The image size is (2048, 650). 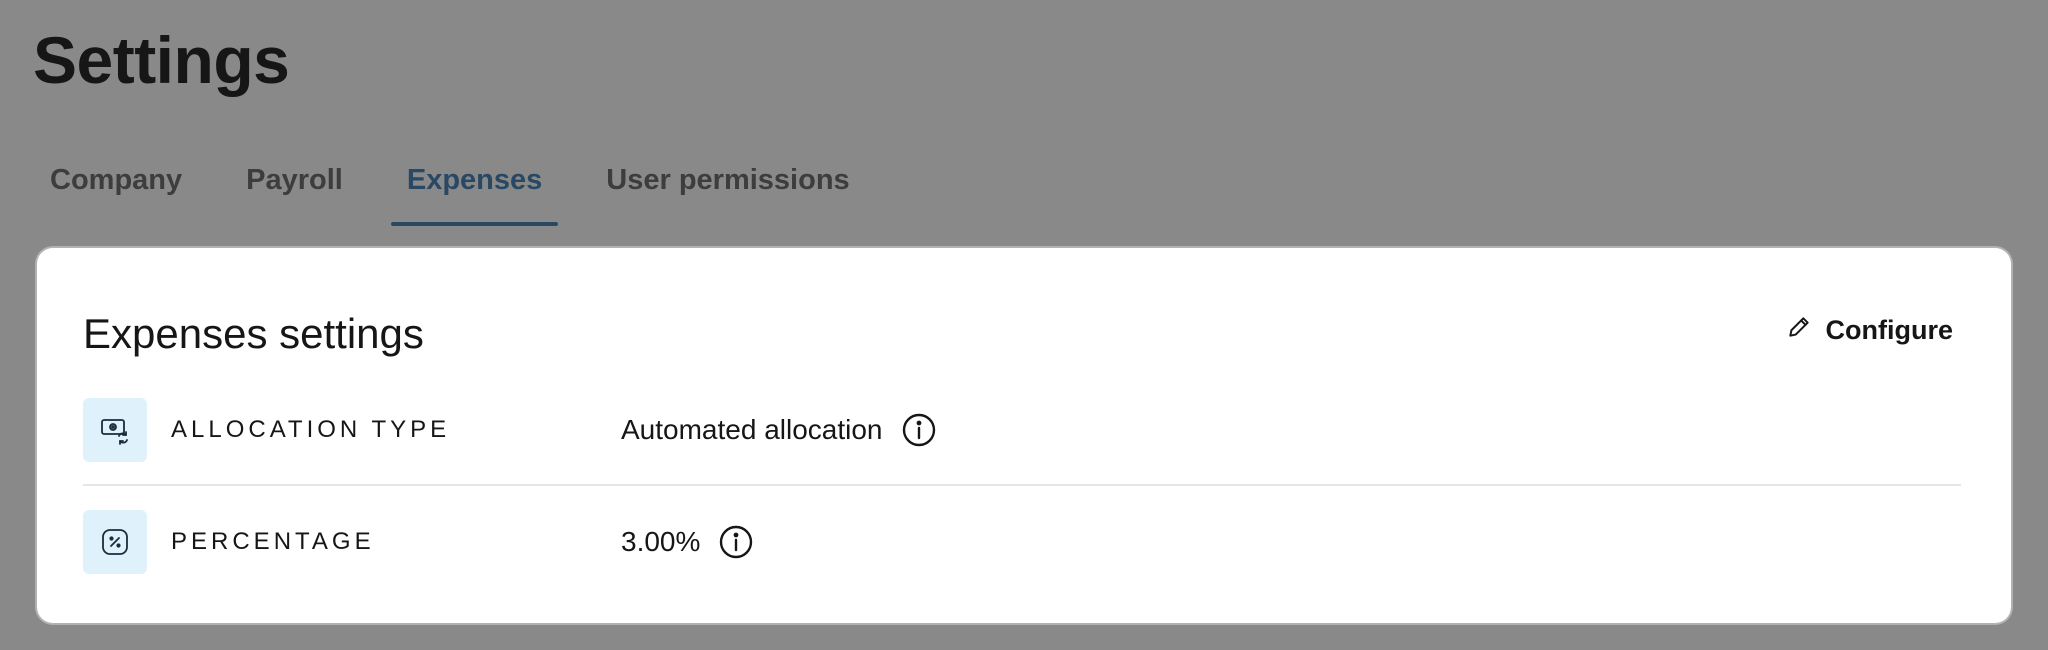 I want to click on pencil-icon, so click(x=1799, y=330).